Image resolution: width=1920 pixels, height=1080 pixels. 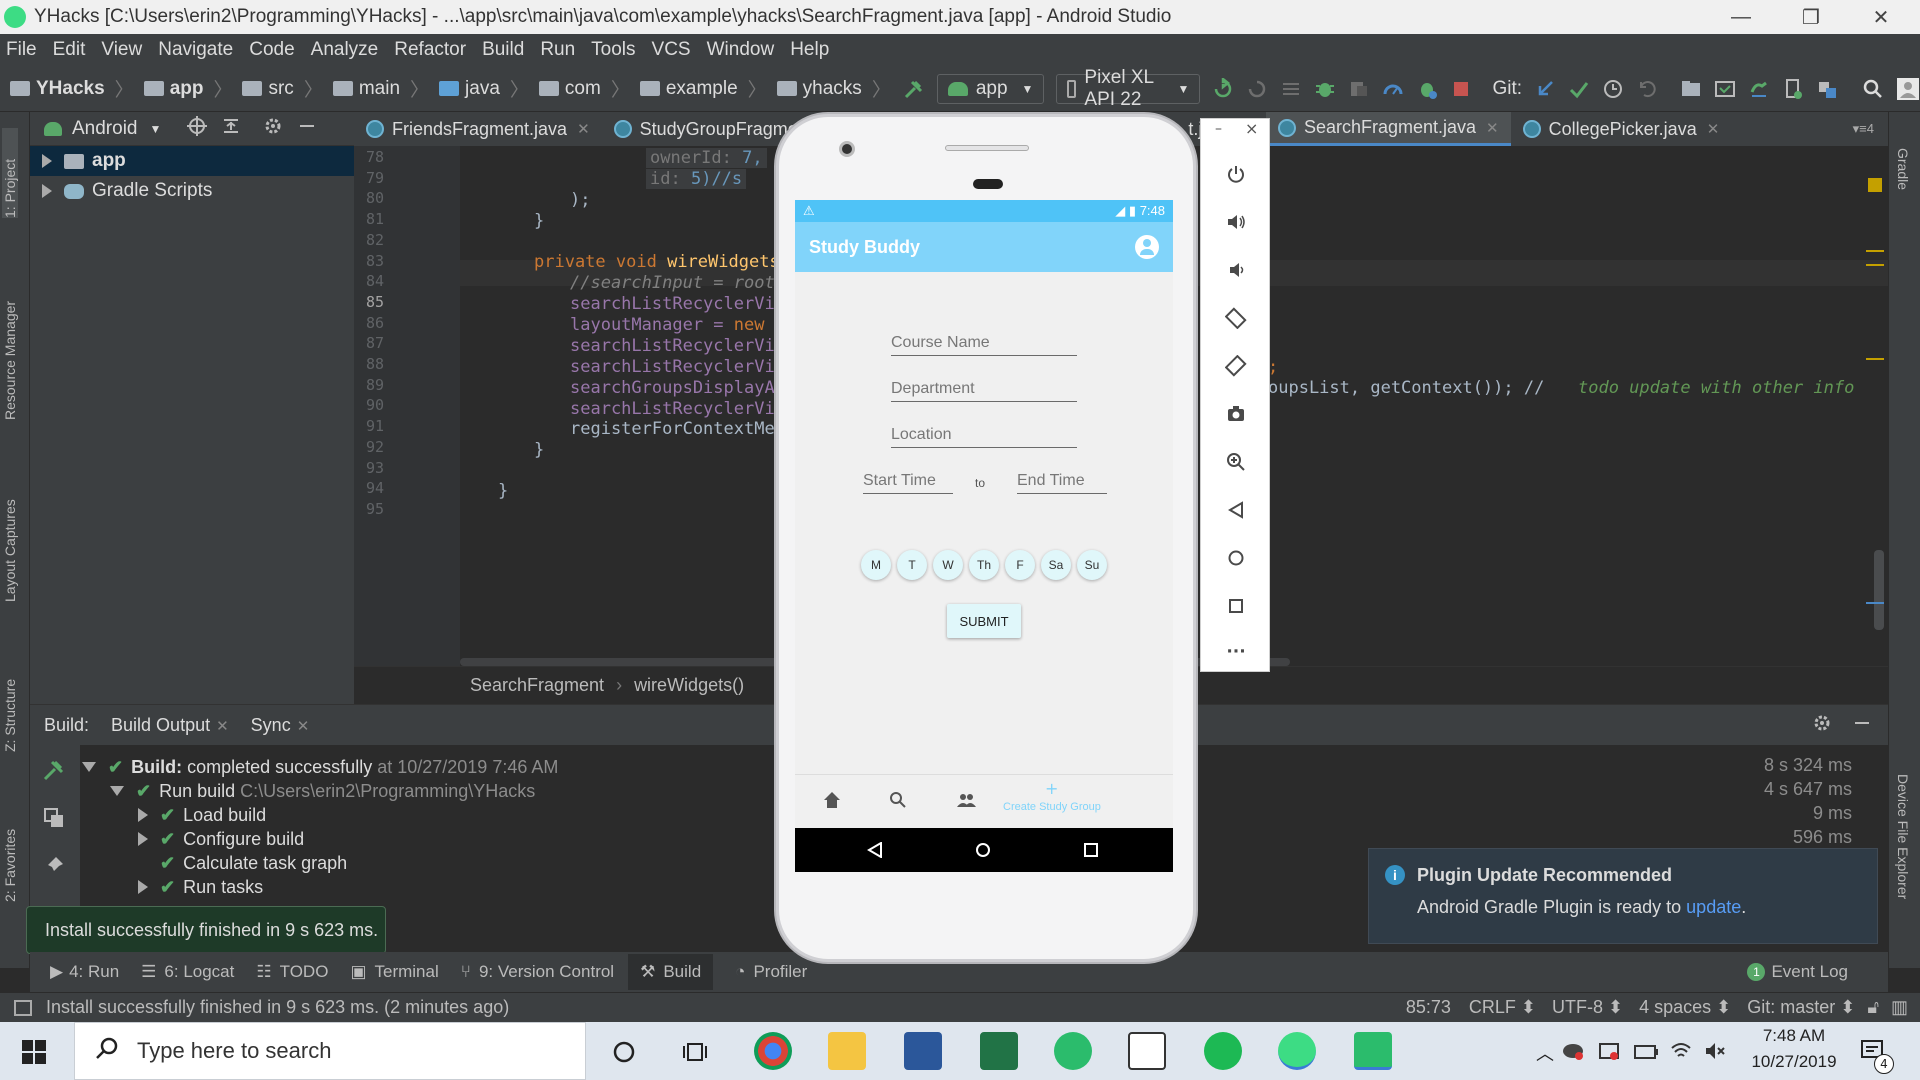 I want to click on battery-tray-icon, so click(x=1646, y=1054).